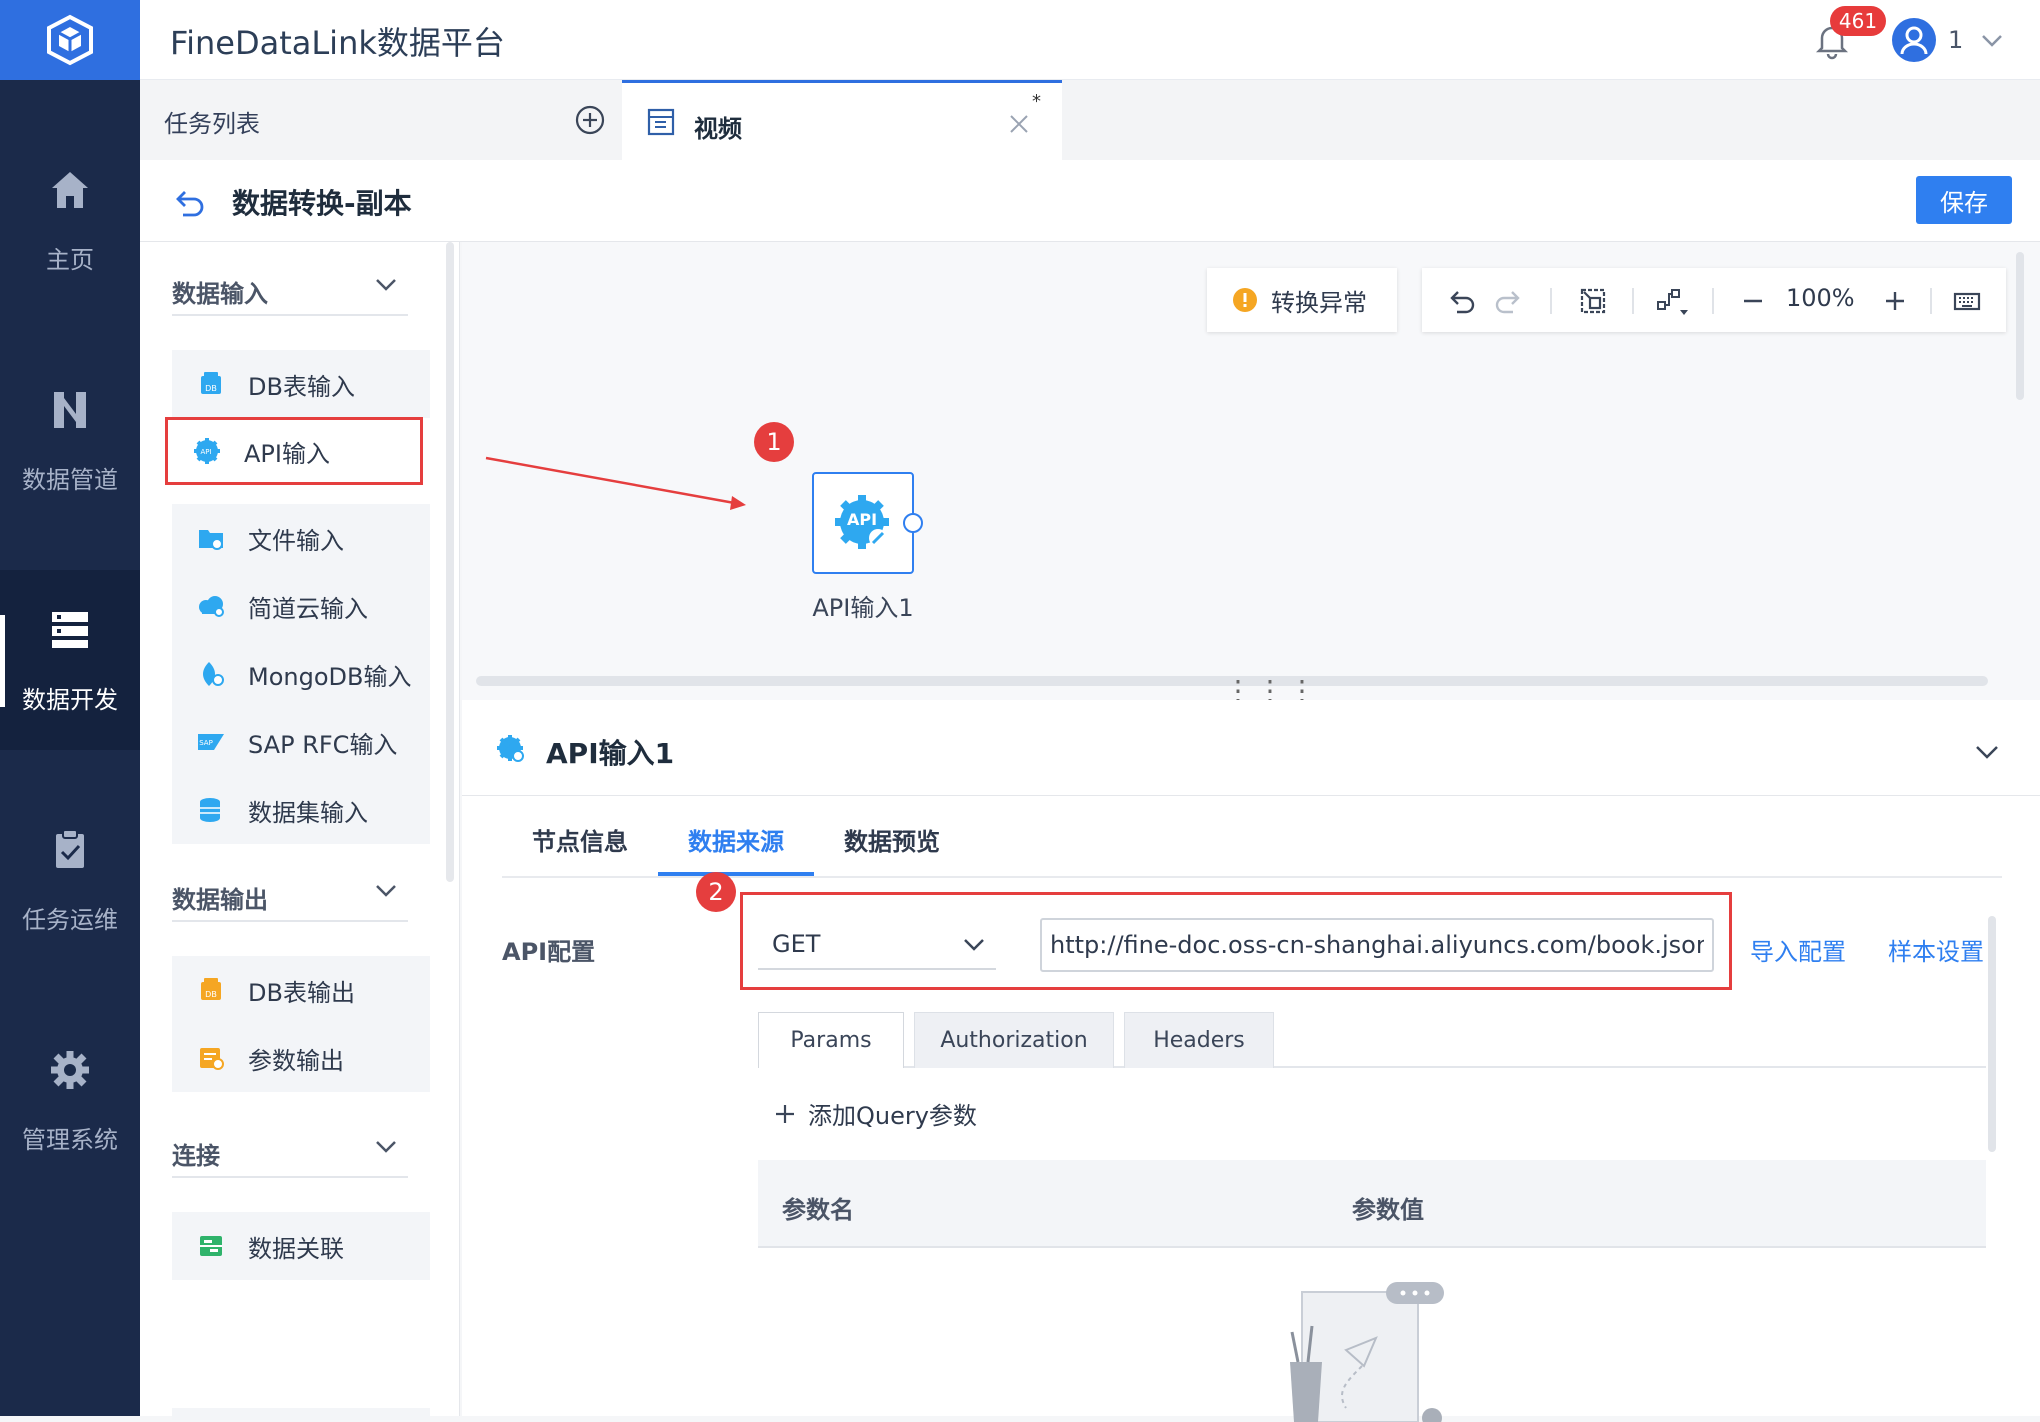 The image size is (2040, 1422). What do you see at coordinates (1019, 124) in the screenshot?
I see `close-icon` at bounding box center [1019, 124].